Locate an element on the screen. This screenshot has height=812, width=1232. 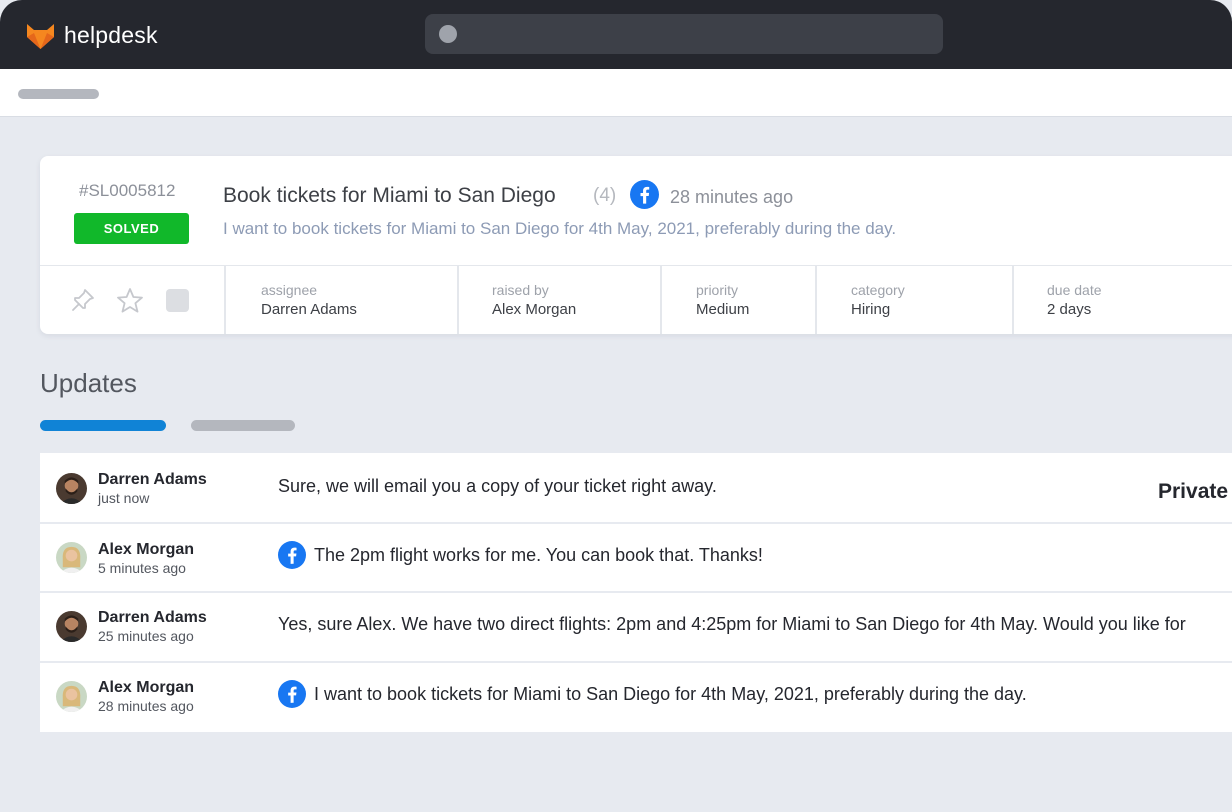
updates-heading: Updates is located at coordinates (88, 383).